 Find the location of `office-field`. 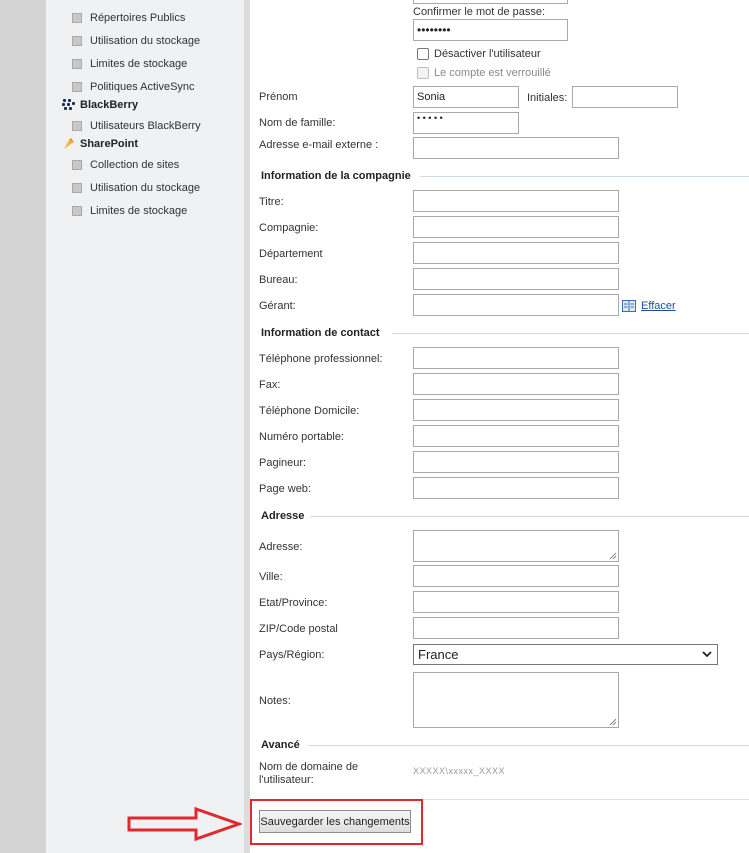

office-field is located at coordinates (516, 279).